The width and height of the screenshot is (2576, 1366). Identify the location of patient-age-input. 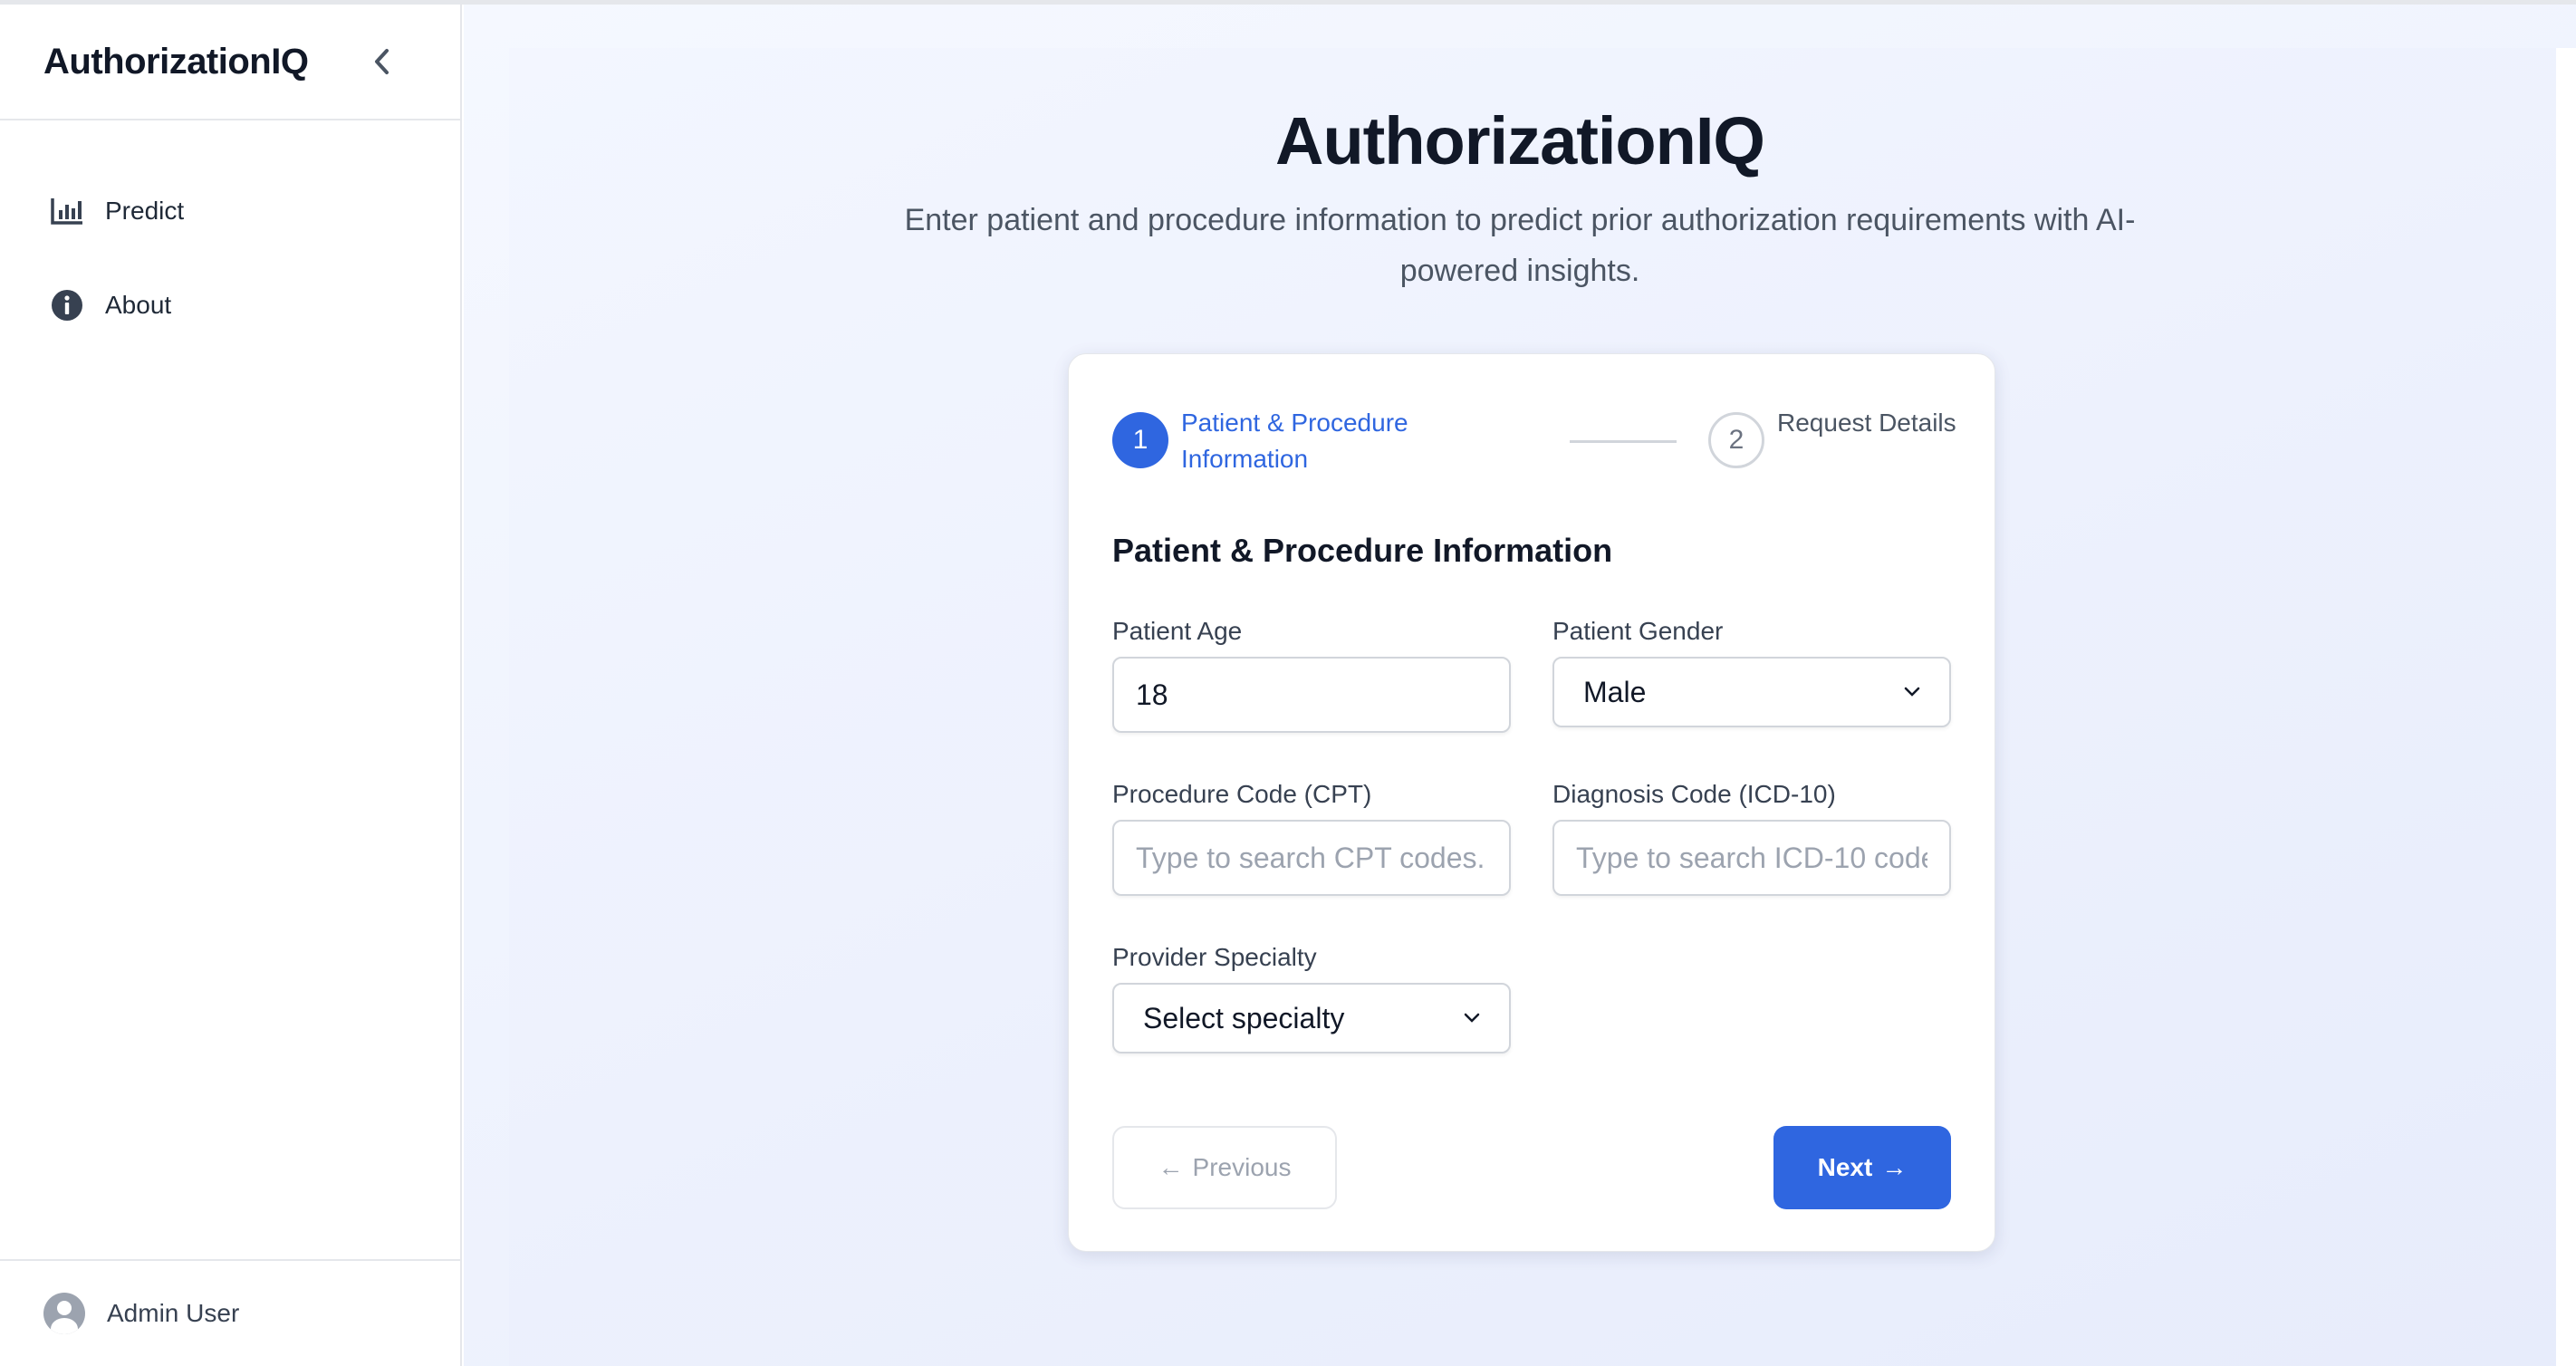
(1311, 695).